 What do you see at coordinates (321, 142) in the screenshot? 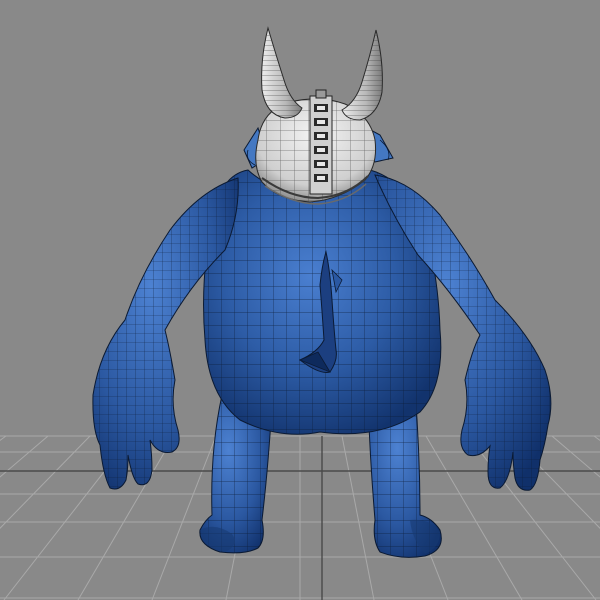
I see `helmet-crest` at bounding box center [321, 142].